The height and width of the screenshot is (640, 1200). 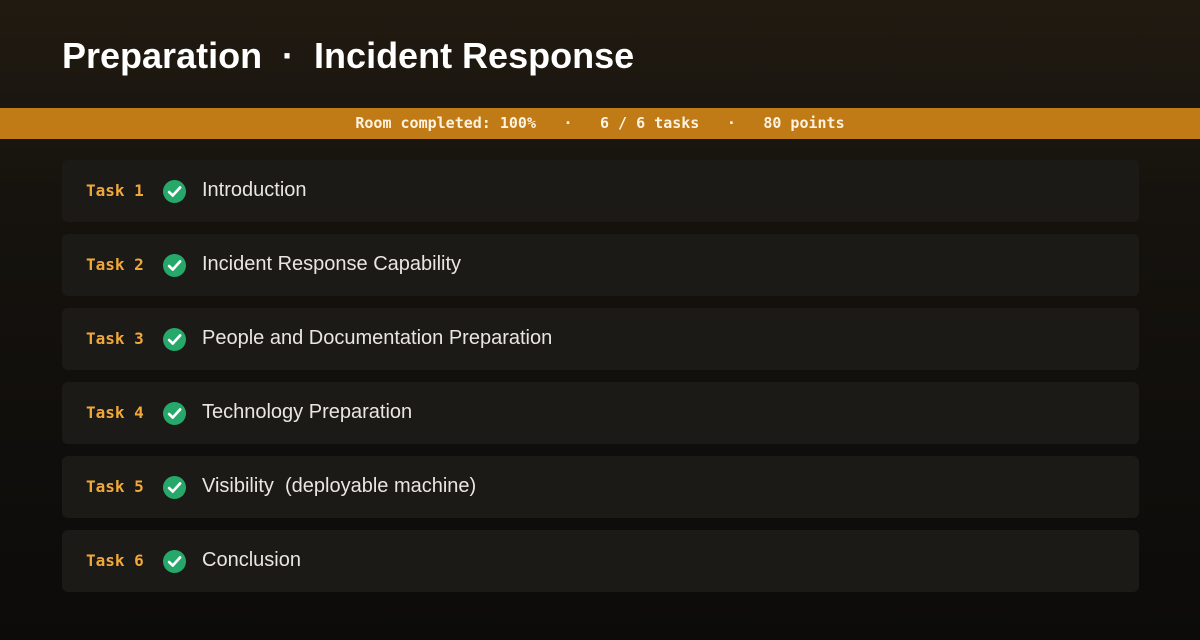 What do you see at coordinates (115, 264) in the screenshot?
I see `task-number: Task 2` at bounding box center [115, 264].